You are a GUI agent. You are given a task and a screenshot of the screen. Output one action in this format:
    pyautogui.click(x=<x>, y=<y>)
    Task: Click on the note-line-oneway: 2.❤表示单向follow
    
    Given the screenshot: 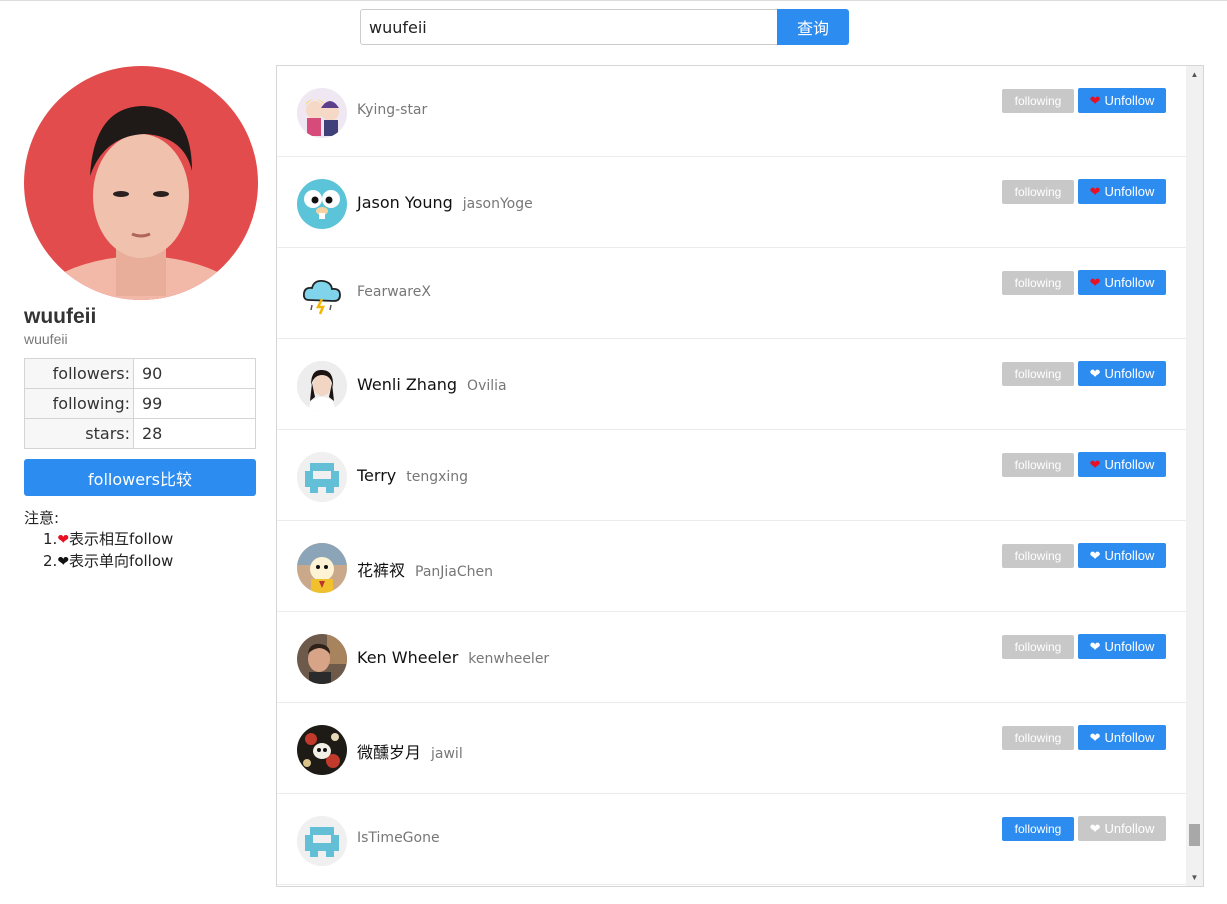 What is the action you would take?
    pyautogui.click(x=98, y=562)
    